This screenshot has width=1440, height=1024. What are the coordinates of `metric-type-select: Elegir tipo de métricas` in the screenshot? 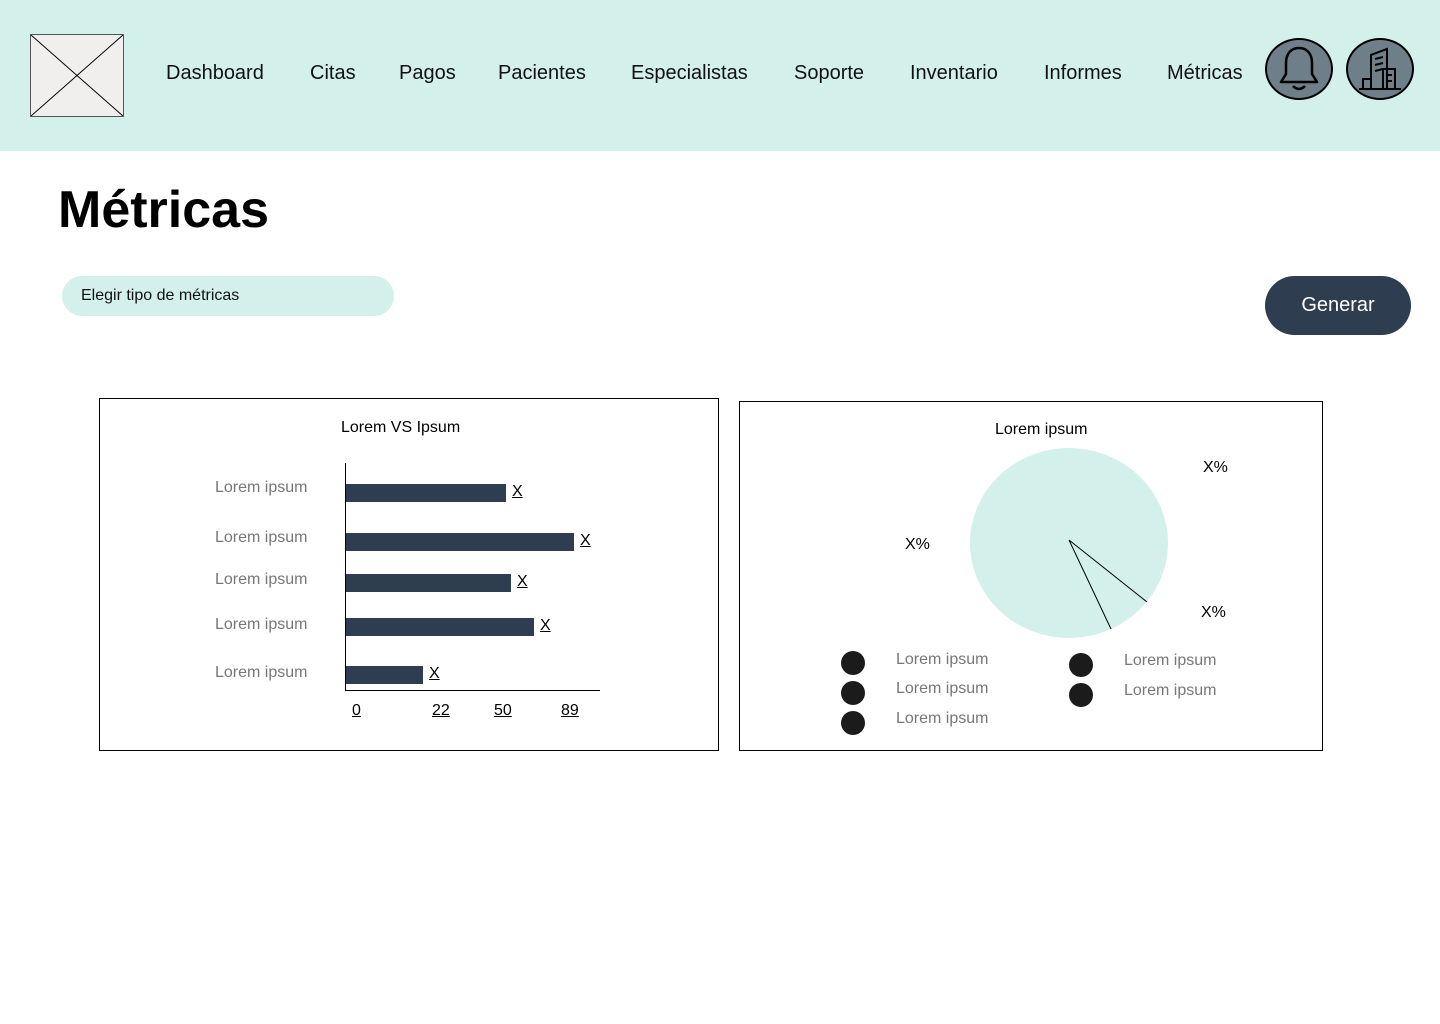 It's located at (228, 296).